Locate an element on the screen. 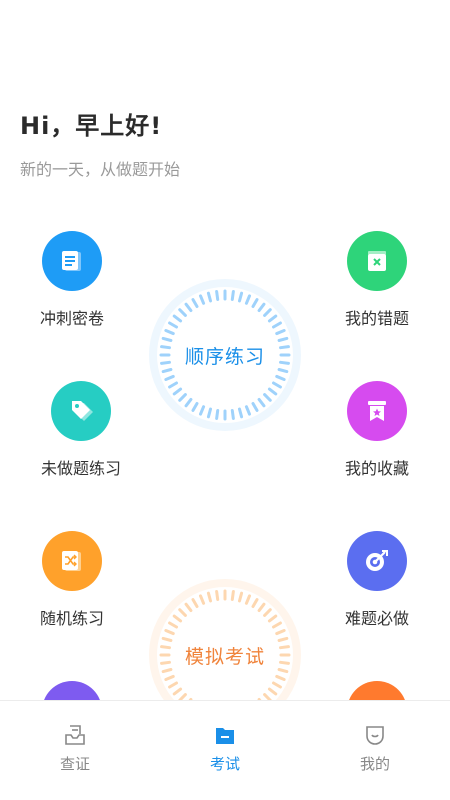 The width and height of the screenshot is (450, 800). feature-label: 难题必做 is located at coordinates (376, 618).